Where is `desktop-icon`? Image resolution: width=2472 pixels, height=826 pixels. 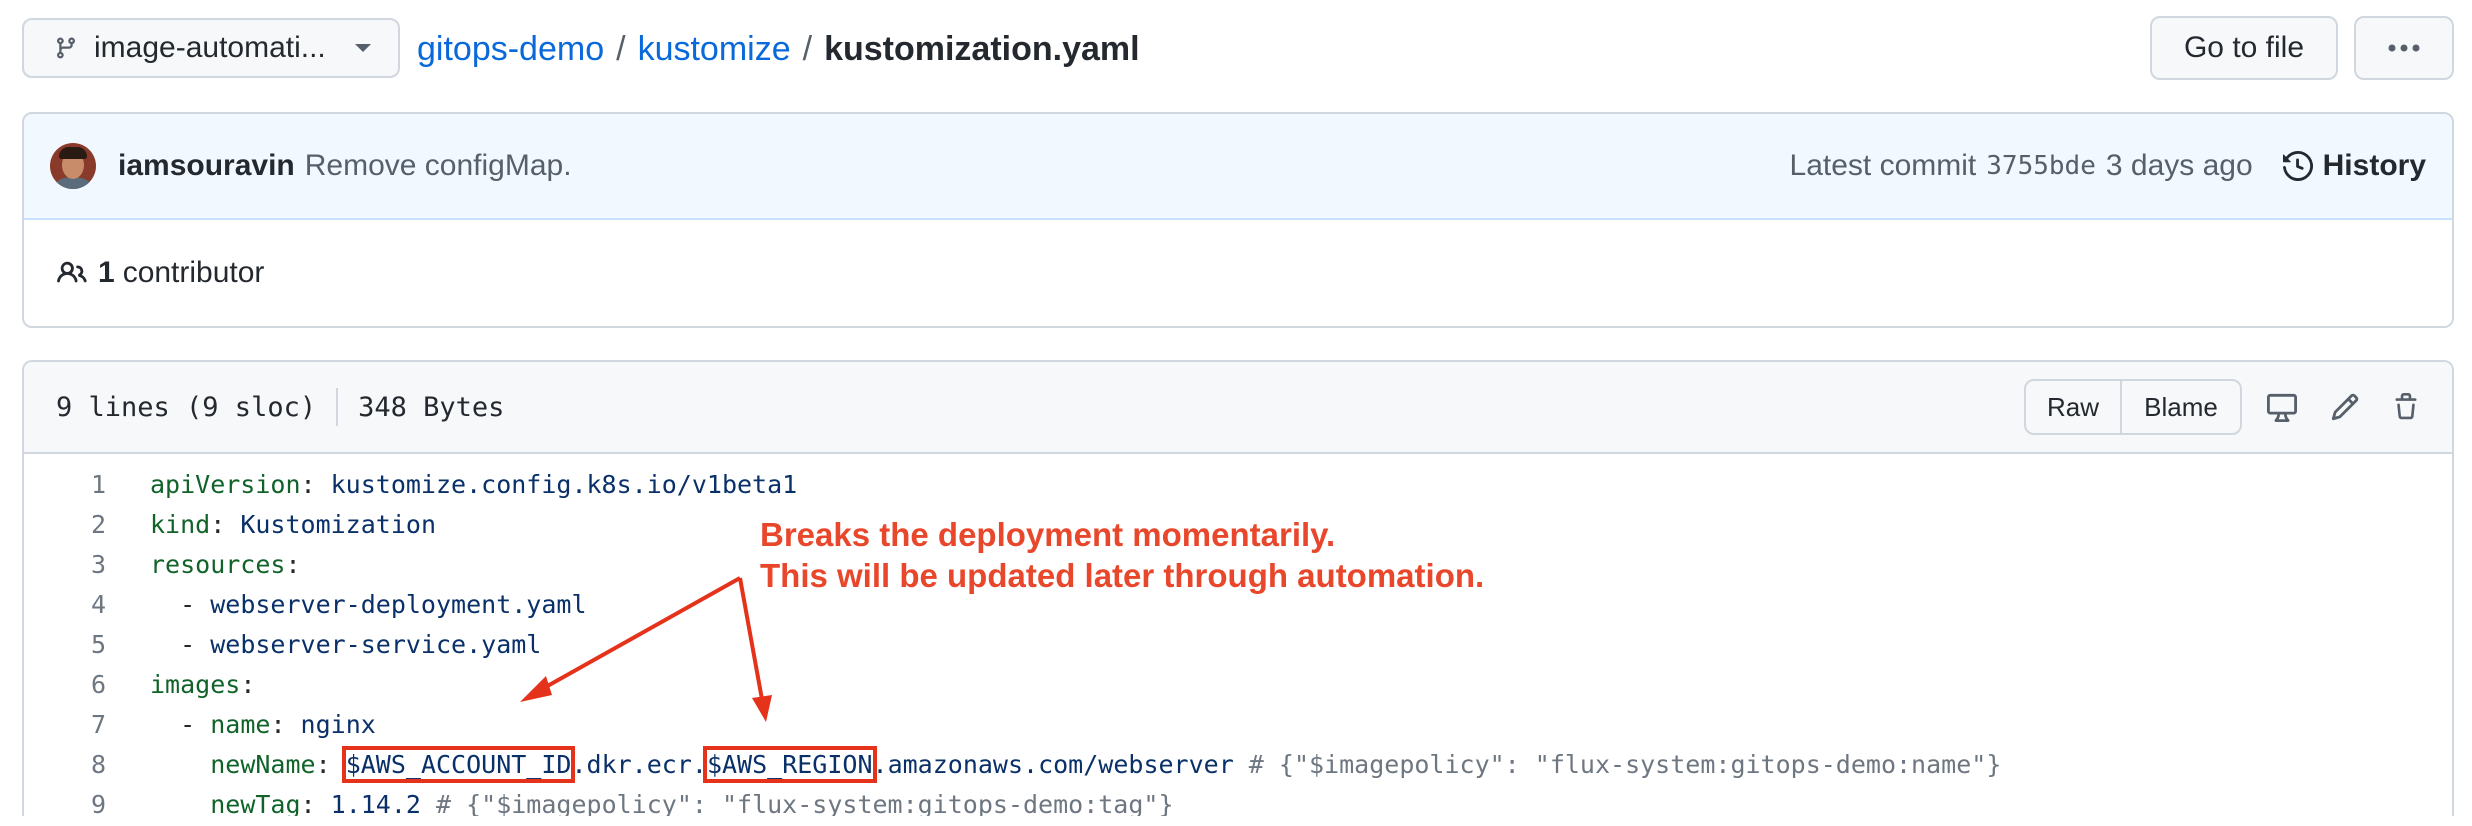 desktop-icon is located at coordinates (2282, 407).